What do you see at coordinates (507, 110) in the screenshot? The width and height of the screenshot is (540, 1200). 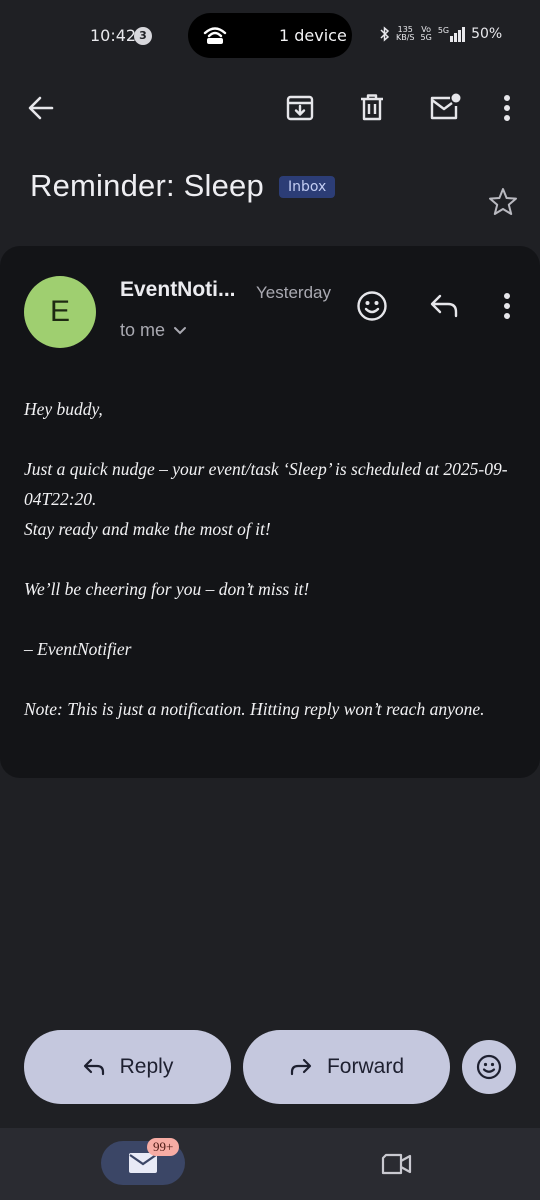 I see `more-vert-icon` at bounding box center [507, 110].